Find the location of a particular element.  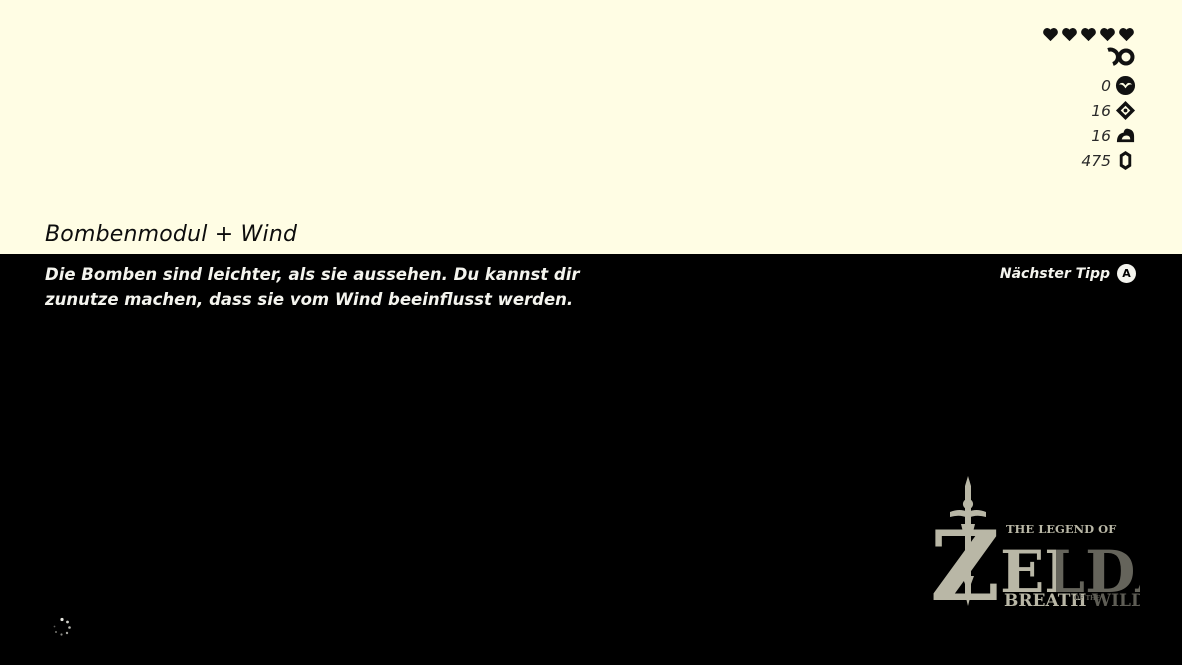

korok-seed-count: 0 is located at coordinates (1106, 85).